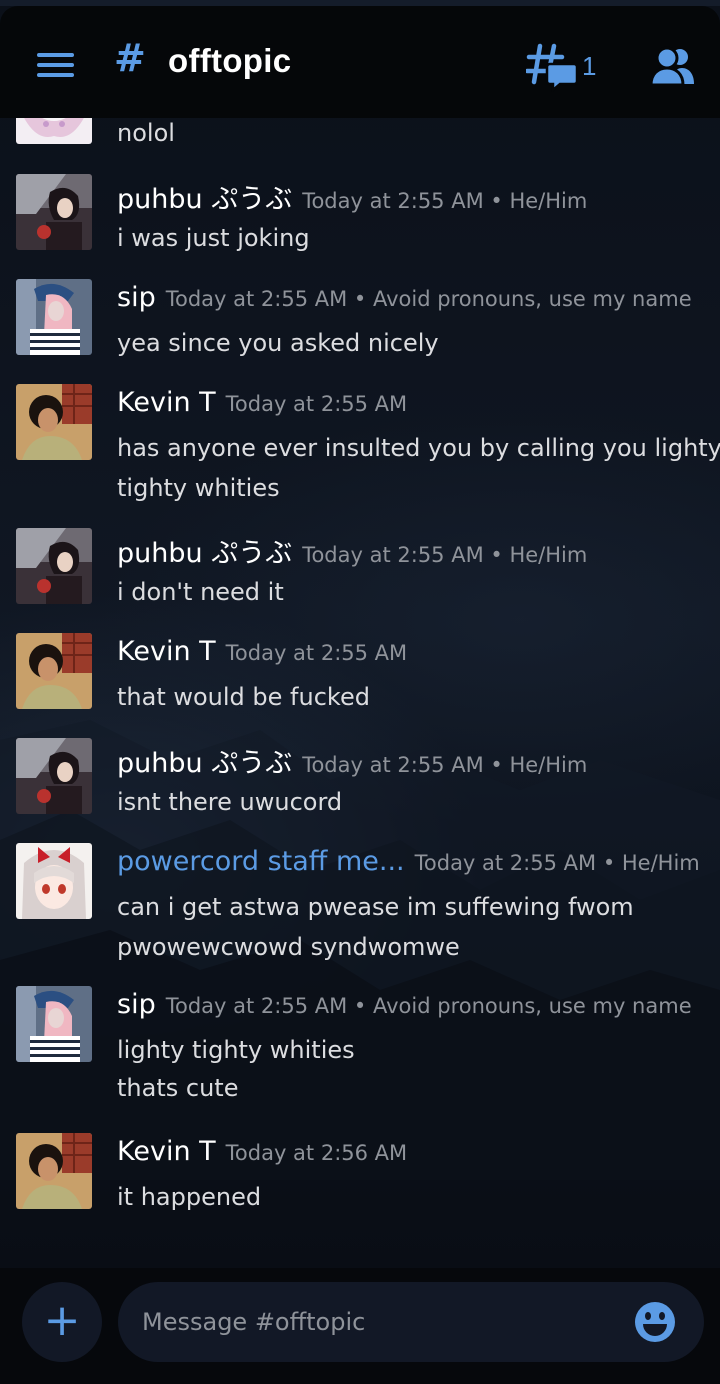 The width and height of the screenshot is (720, 1384). I want to click on timestamp: Today at 2:56 AM, so click(316, 1153).